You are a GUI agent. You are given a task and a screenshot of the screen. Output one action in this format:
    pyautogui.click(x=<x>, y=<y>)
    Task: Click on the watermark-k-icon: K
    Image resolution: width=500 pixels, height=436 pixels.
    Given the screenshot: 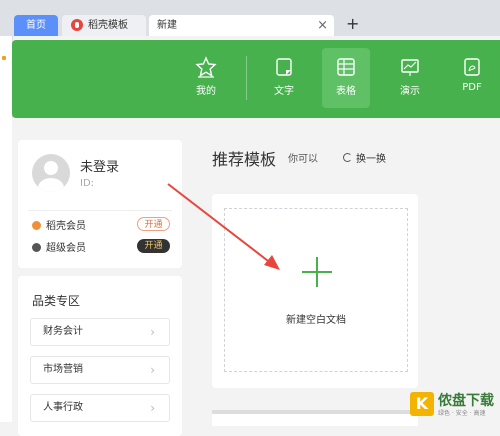 What is the action you would take?
    pyautogui.click(x=422, y=404)
    